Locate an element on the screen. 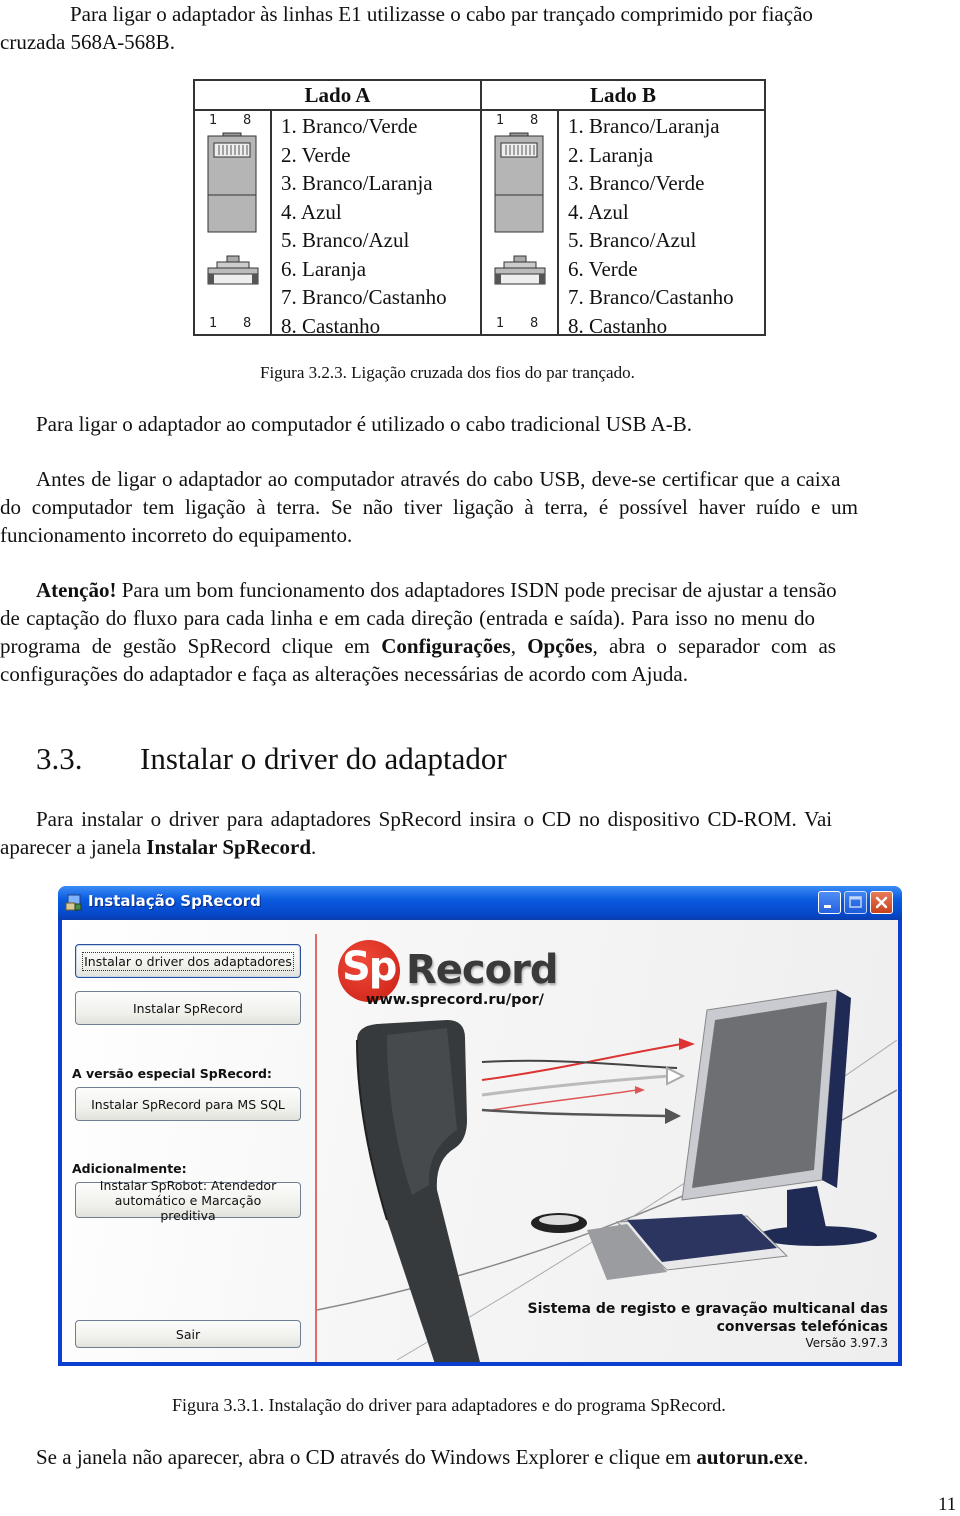  special-version-label: A versão especial SpRecord: is located at coordinates (172, 1073).